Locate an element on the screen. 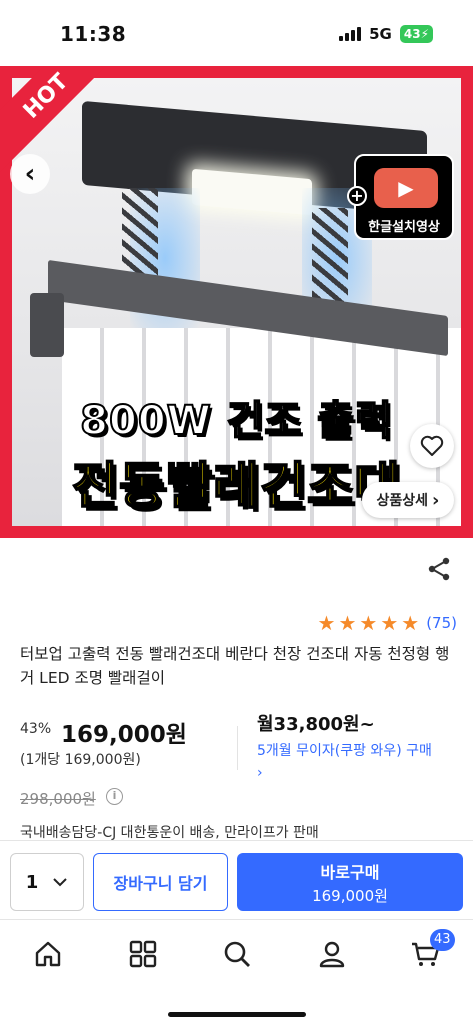 The image size is (473, 1024). status-indicators: 5G 43⚡ is located at coordinates (386, 34).